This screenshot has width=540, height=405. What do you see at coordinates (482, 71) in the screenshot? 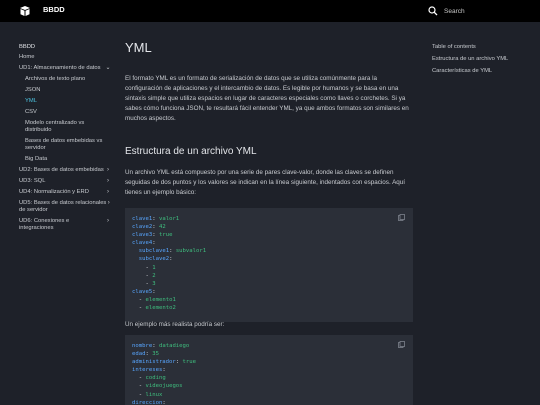
I see `toc-item: Características de YML` at bounding box center [482, 71].